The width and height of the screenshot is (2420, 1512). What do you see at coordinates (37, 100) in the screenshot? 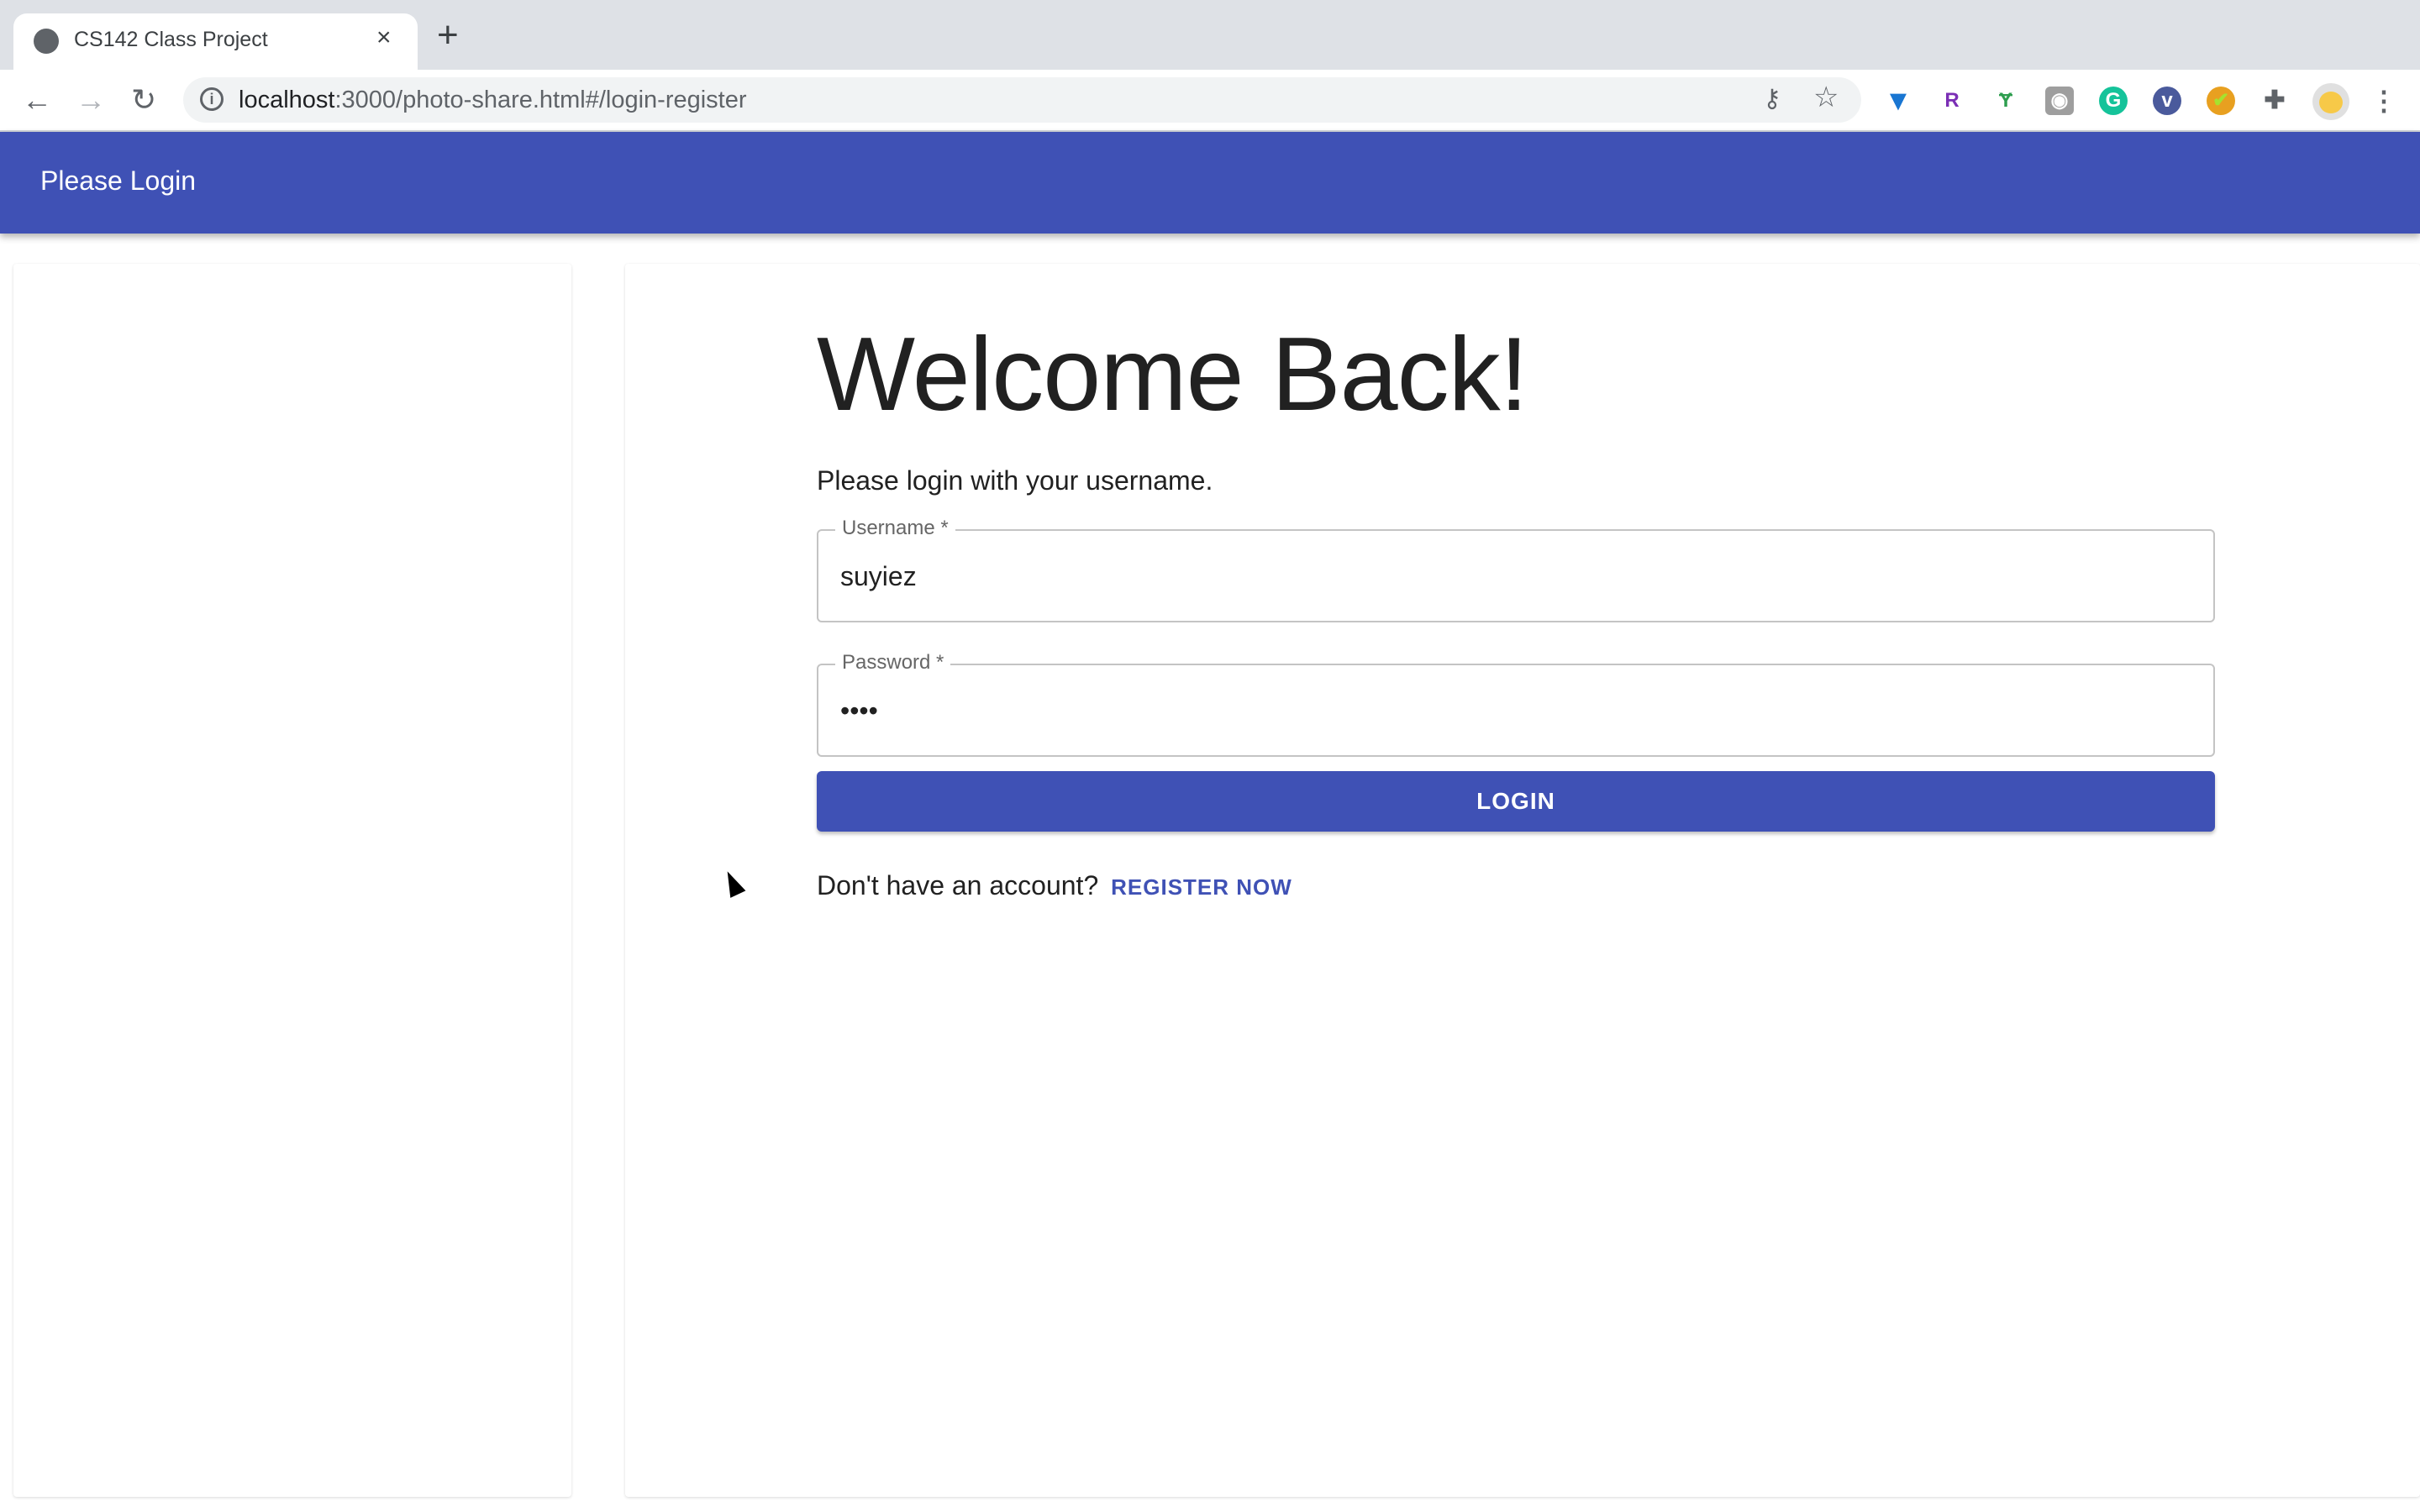
I see `back-icon: ←` at bounding box center [37, 100].